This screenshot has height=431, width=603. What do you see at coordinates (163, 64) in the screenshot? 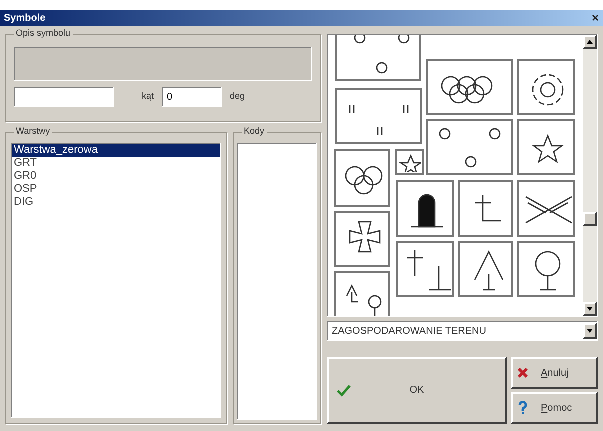
I see `description-field` at bounding box center [163, 64].